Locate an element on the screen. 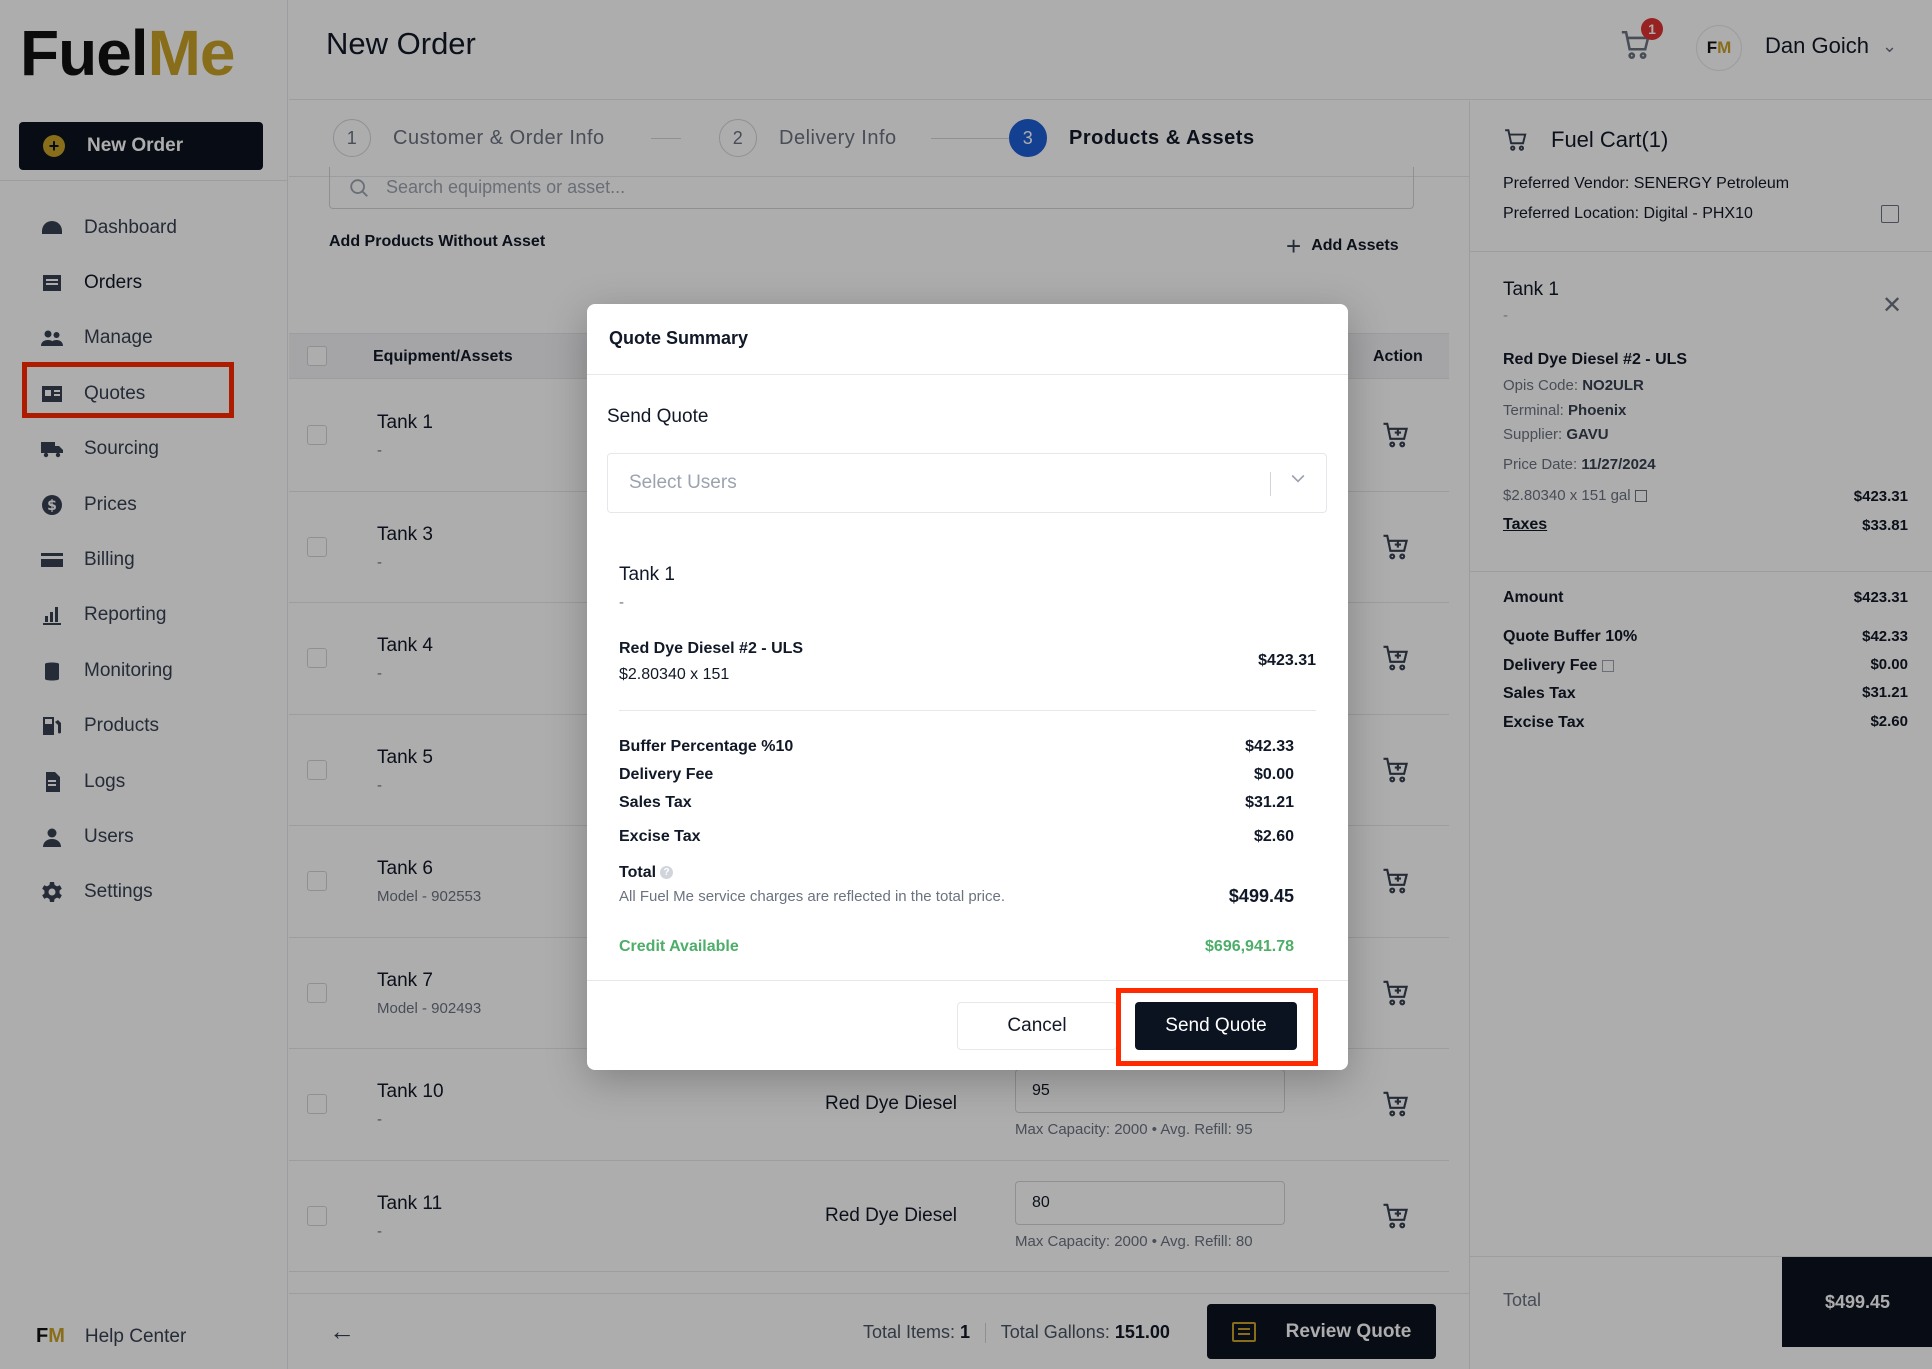 The width and height of the screenshot is (1932, 1369). chevron-down-icon is located at coordinates (1300, 480).